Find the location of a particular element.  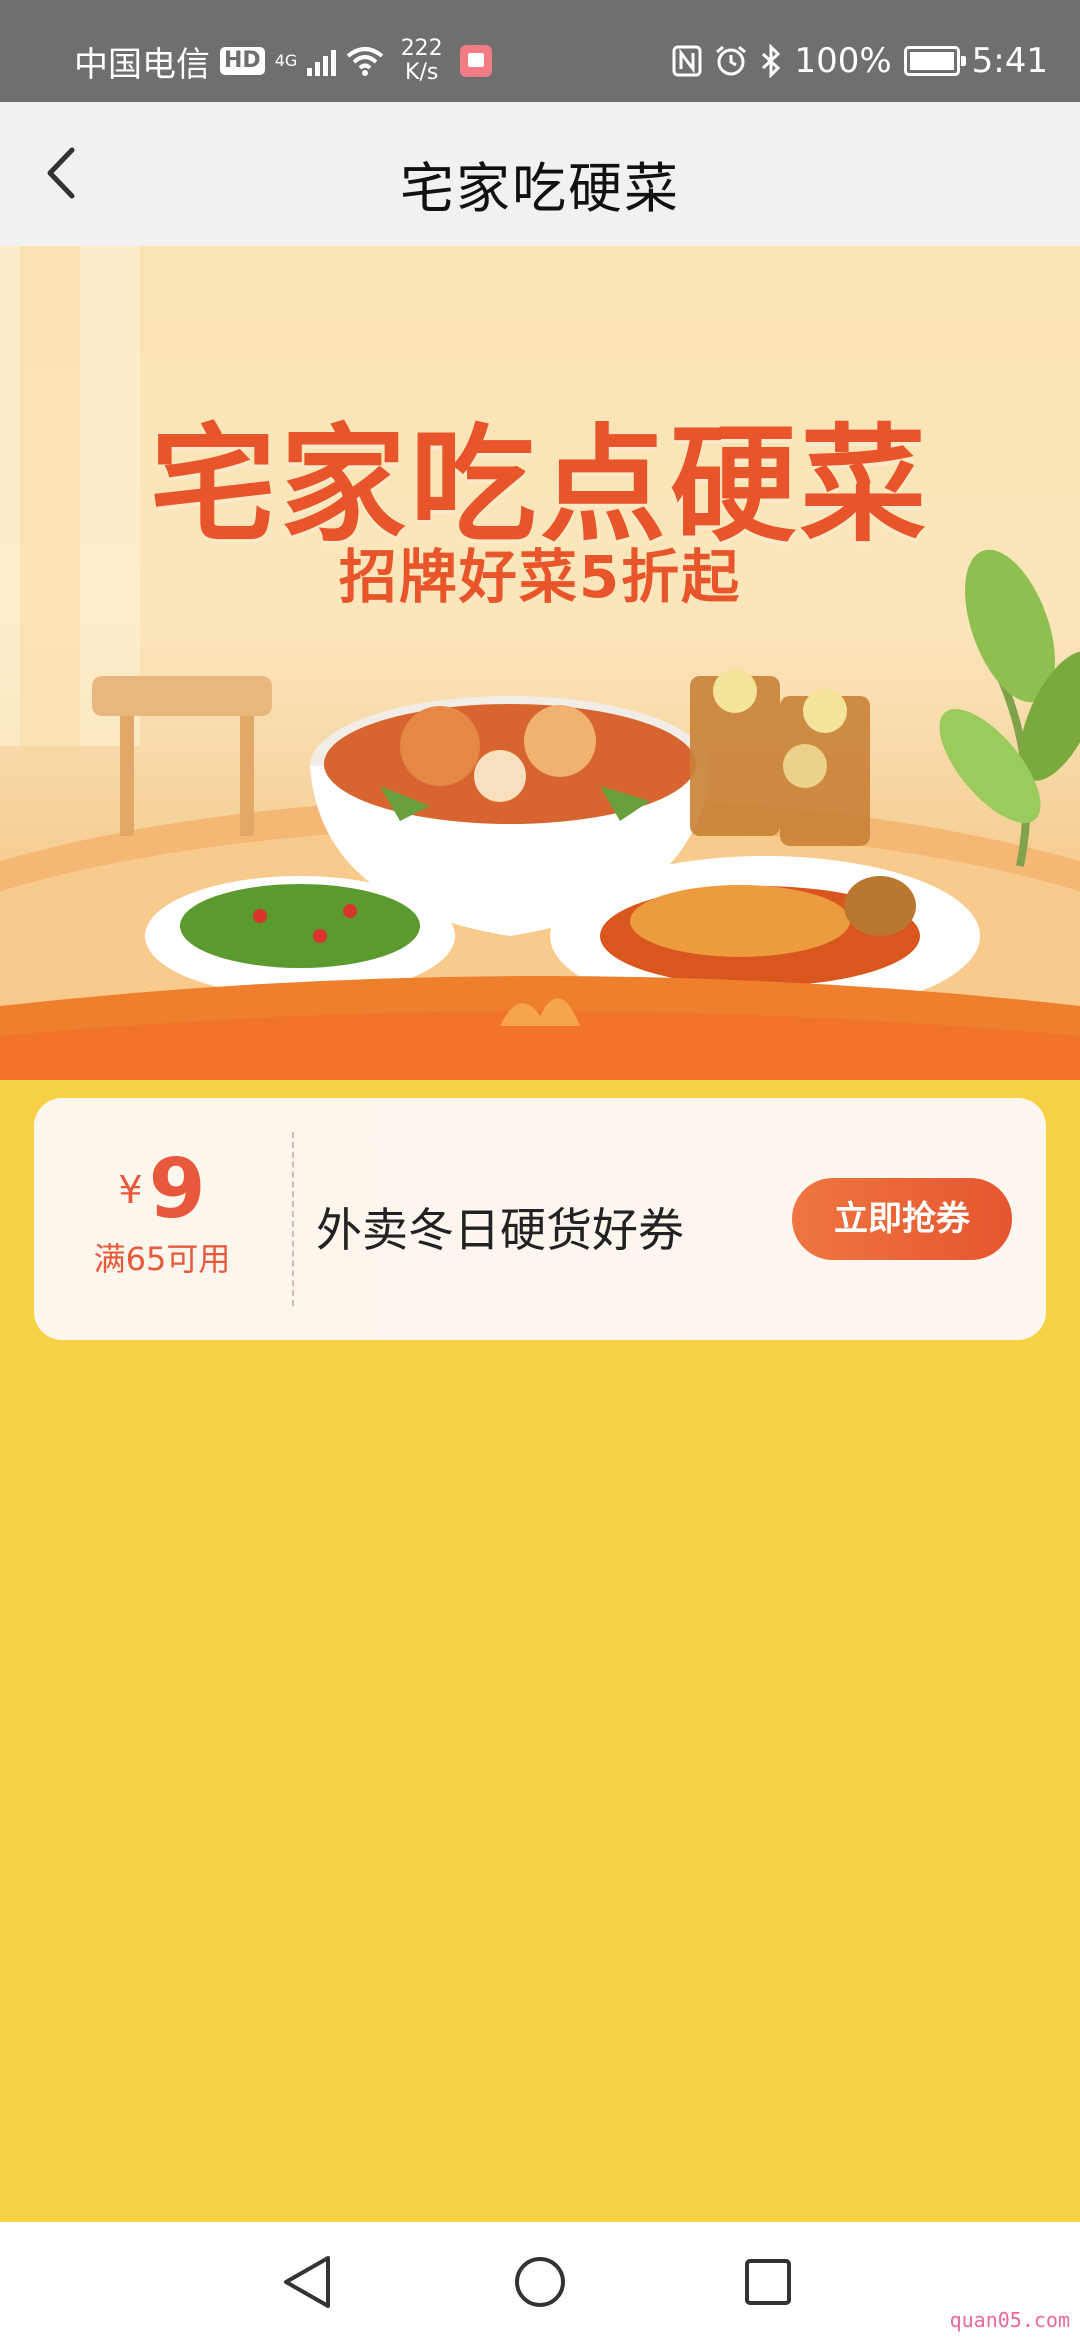

nav-home-icon is located at coordinates (540, 2282).